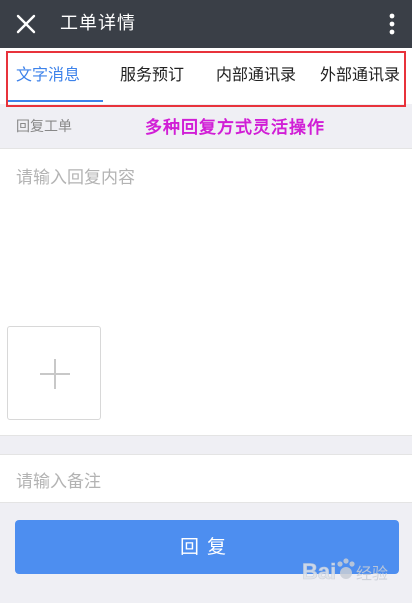 This screenshot has height=603, width=412. I want to click on top-bar: 工单详情, so click(206, 24).